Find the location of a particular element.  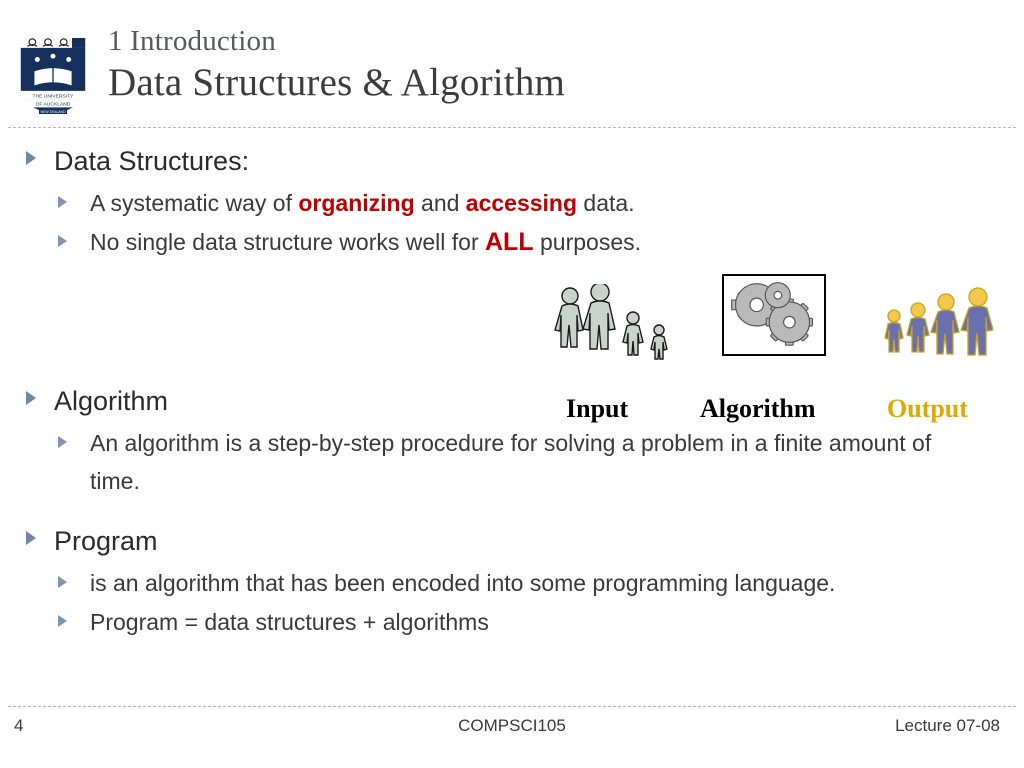

text-sub1-mid: and is located at coordinates (440, 203).